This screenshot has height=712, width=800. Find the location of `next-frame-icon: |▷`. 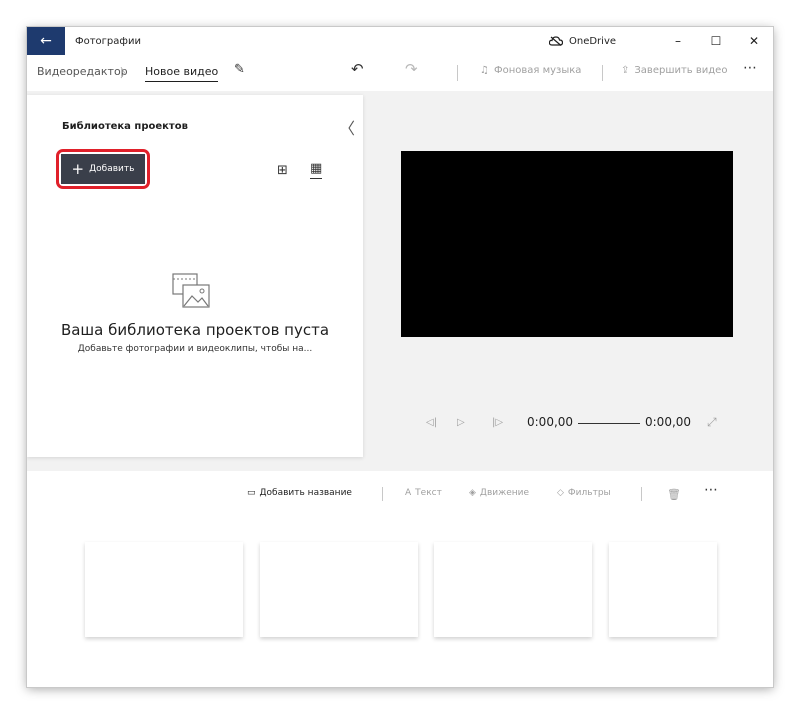

next-frame-icon: |▷ is located at coordinates (497, 422).